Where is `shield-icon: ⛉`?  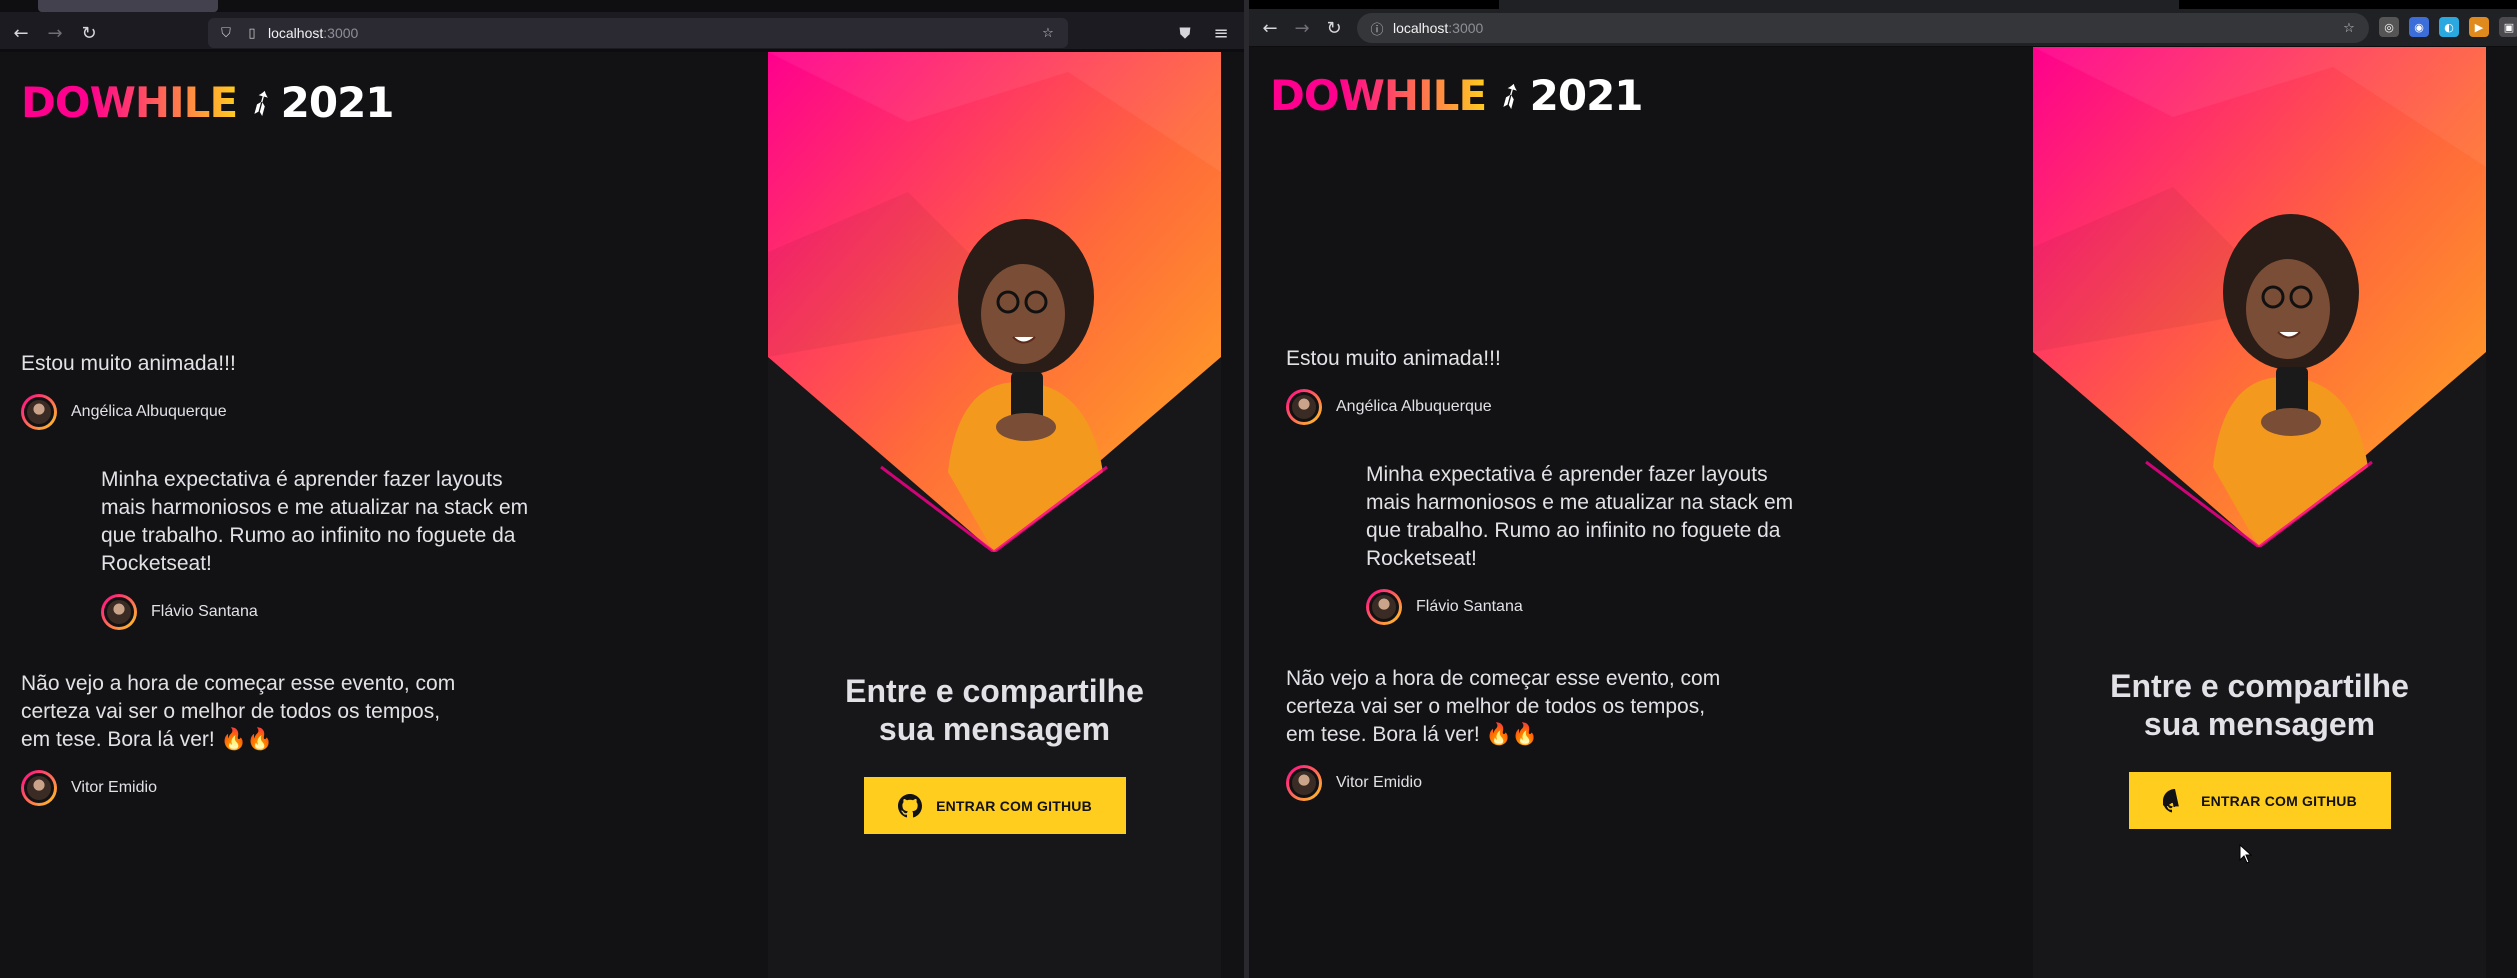 shield-icon: ⛉ is located at coordinates (226, 33).